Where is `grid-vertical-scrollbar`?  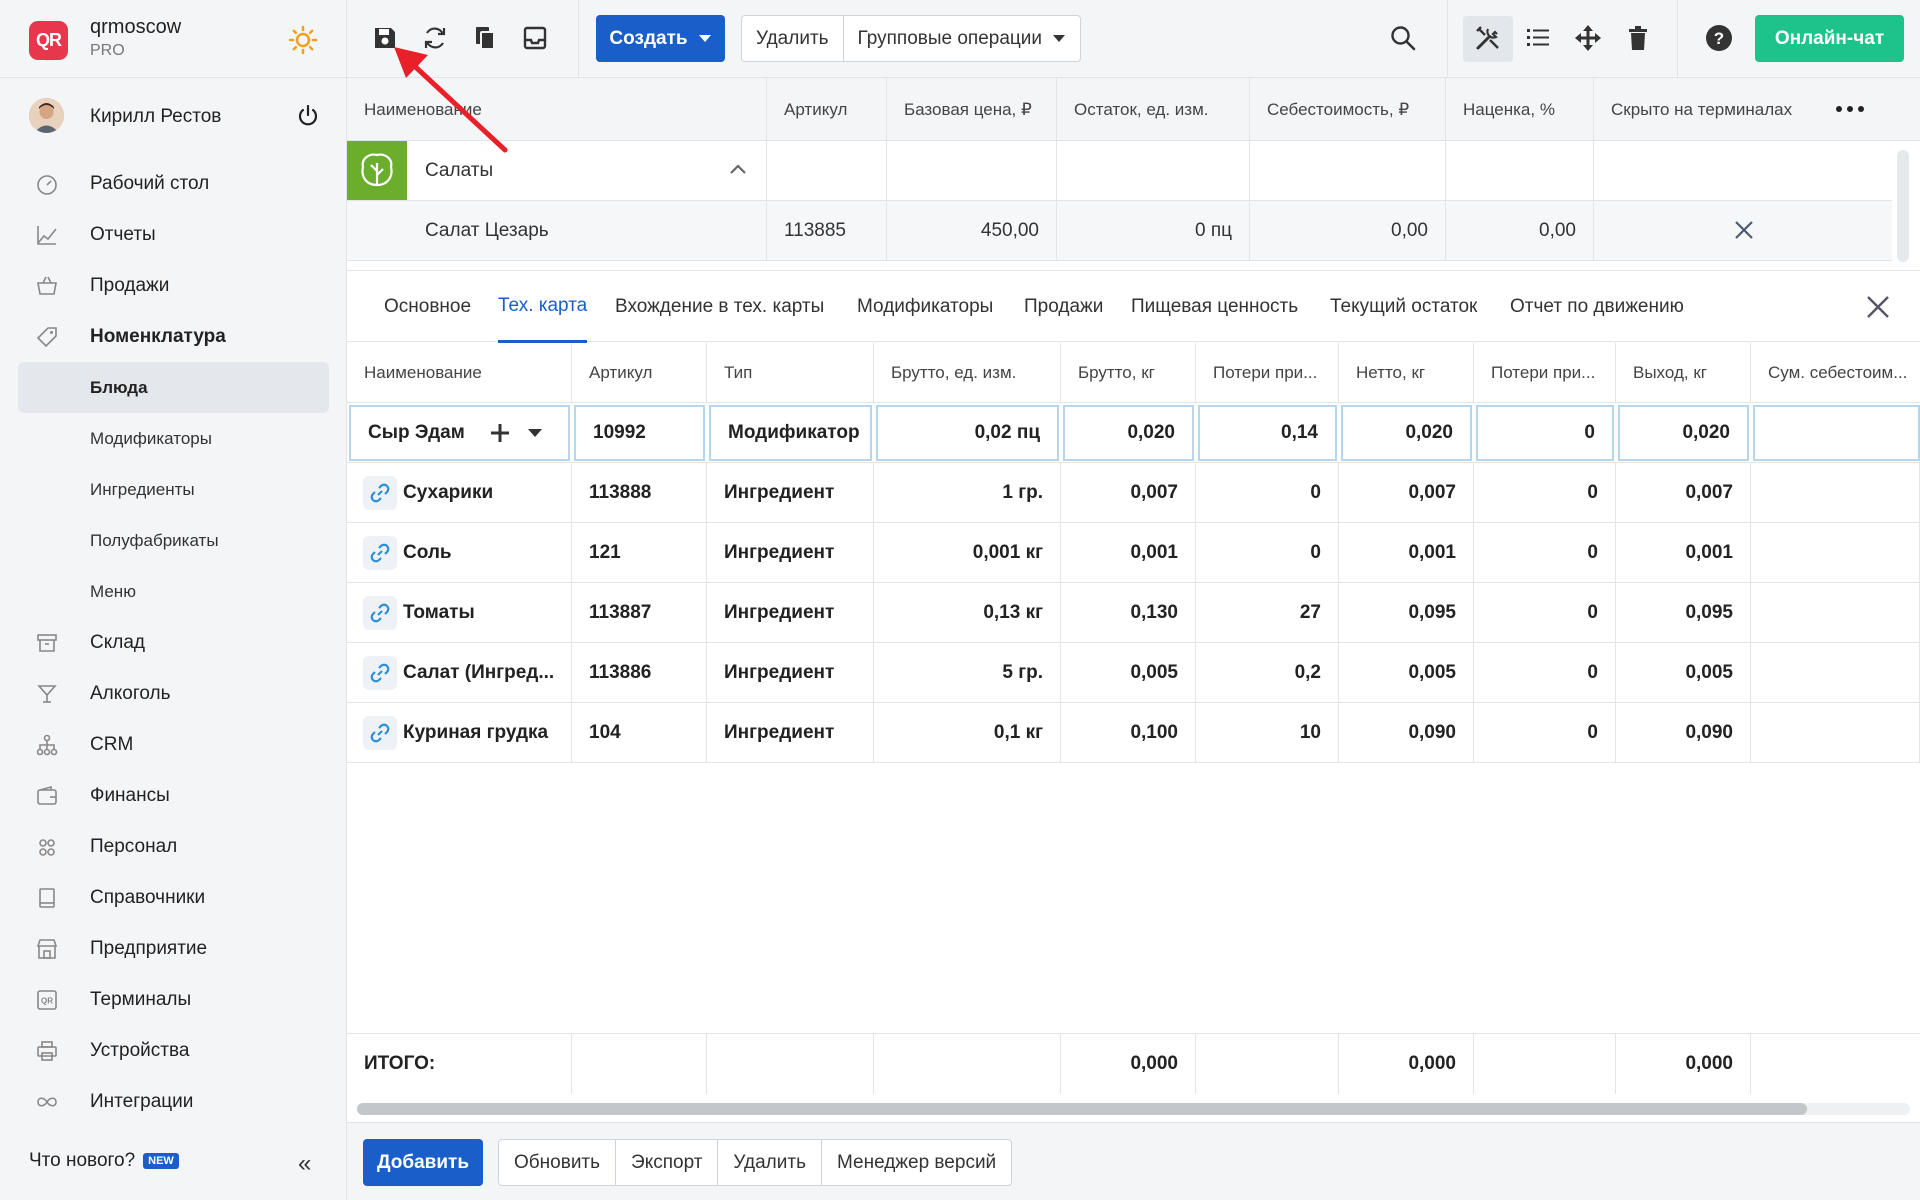 grid-vertical-scrollbar is located at coordinates (1903, 206).